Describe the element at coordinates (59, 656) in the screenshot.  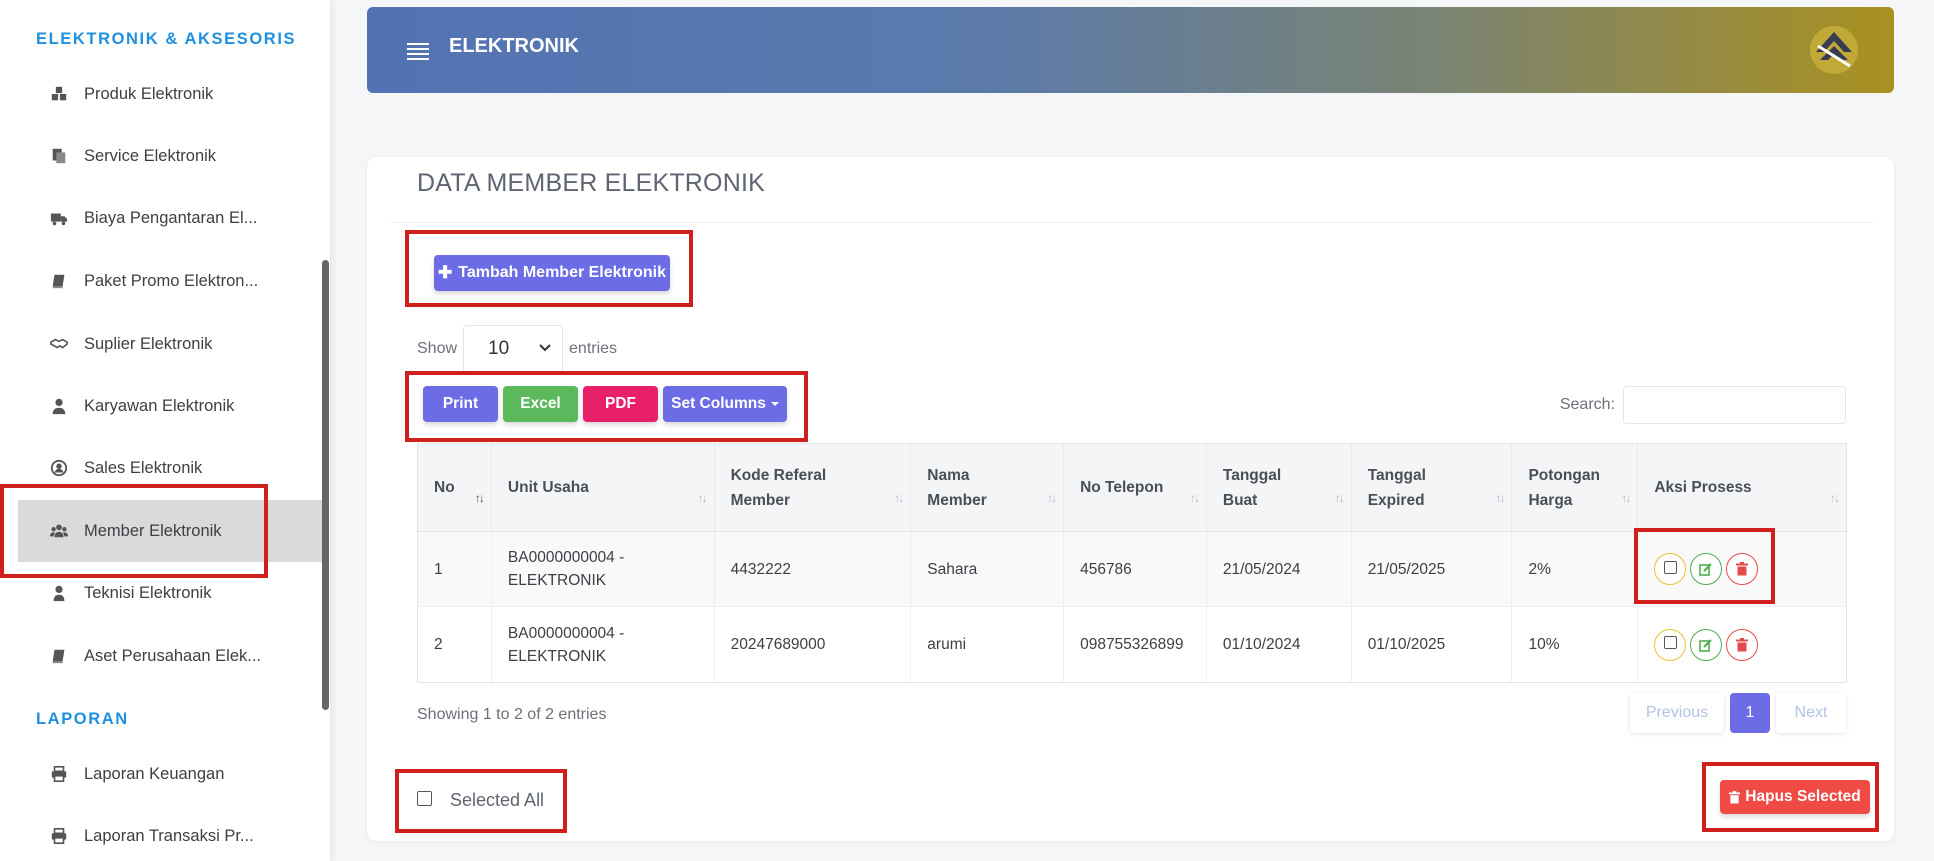
I see `book-icon` at that location.